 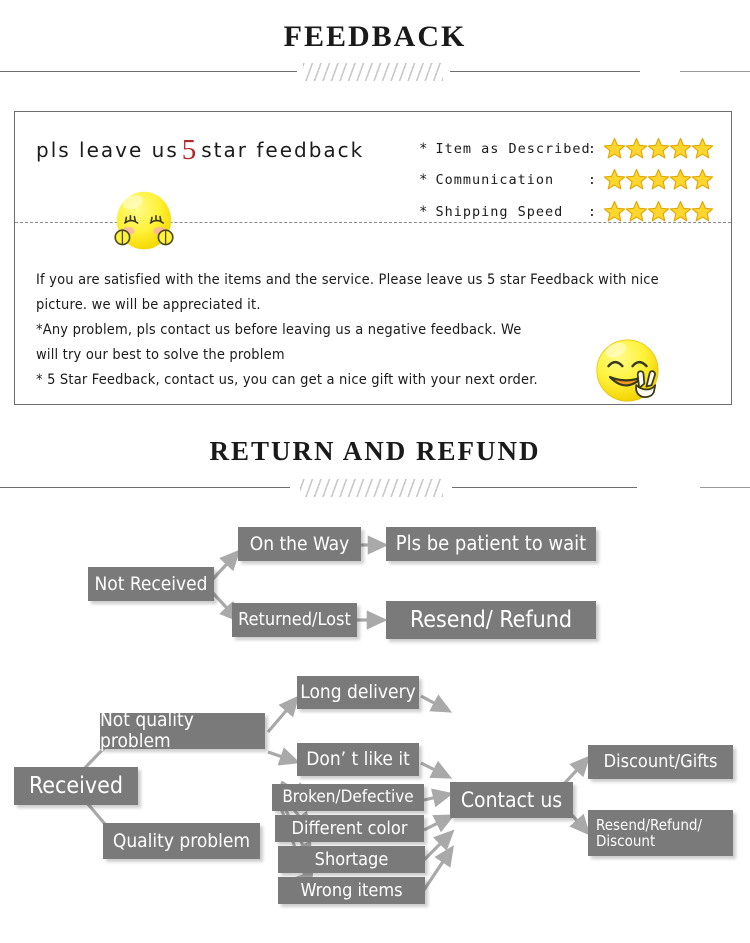 I want to click on flow-node-dont-like-it: Don’ t like it, so click(x=358, y=759).